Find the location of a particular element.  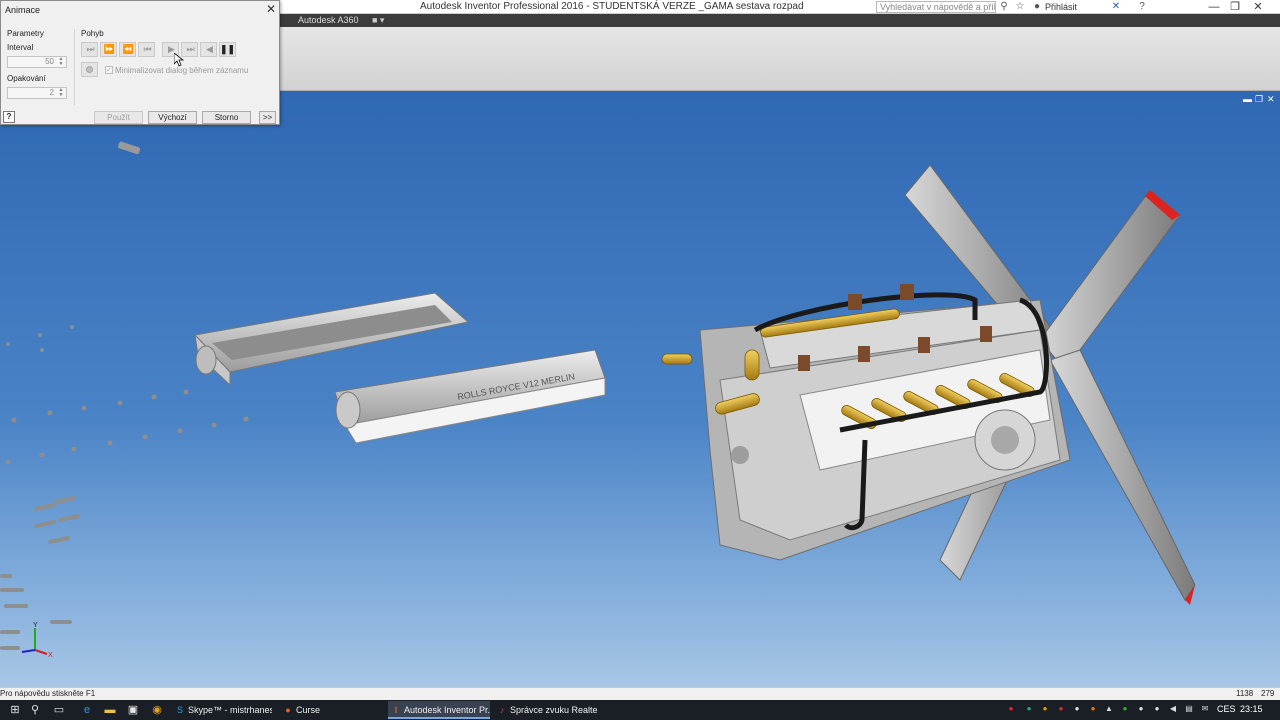

exchange-icon: ✕ is located at coordinates (1116, 7).